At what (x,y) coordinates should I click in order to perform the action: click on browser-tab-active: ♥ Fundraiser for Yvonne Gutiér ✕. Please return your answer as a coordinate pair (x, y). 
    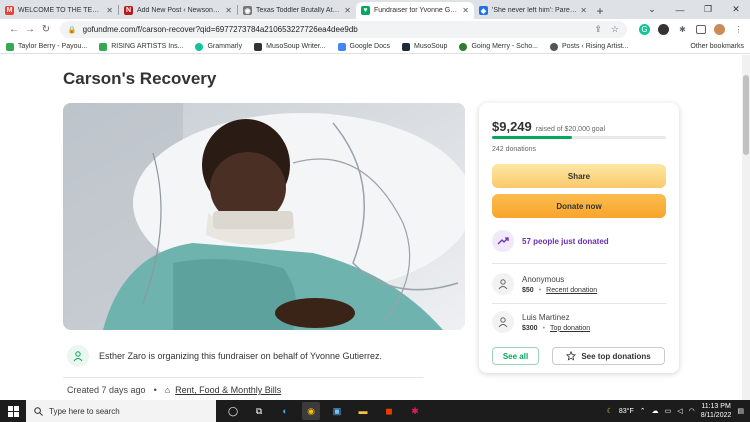
    Looking at the image, I should click on (415, 10).